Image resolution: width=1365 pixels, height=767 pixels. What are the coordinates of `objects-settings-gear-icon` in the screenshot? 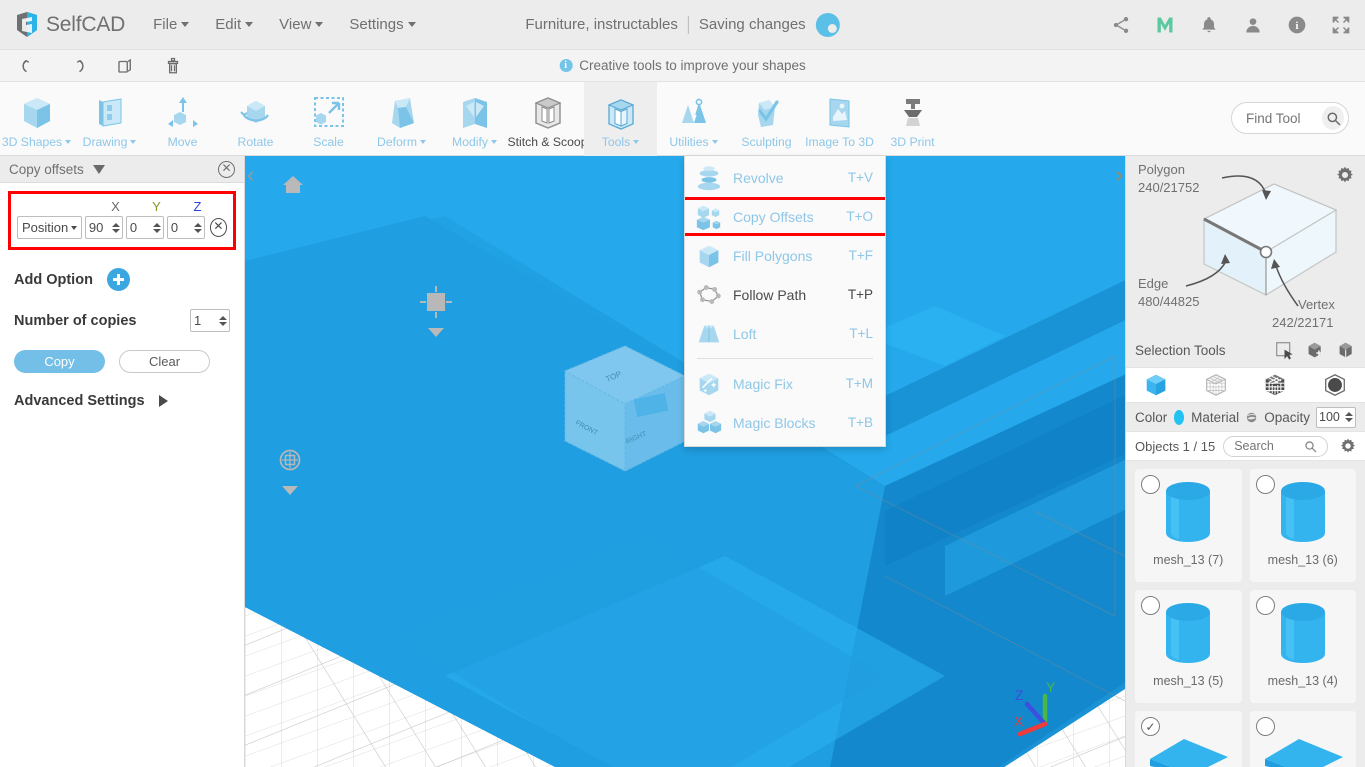 It's located at (1348, 446).